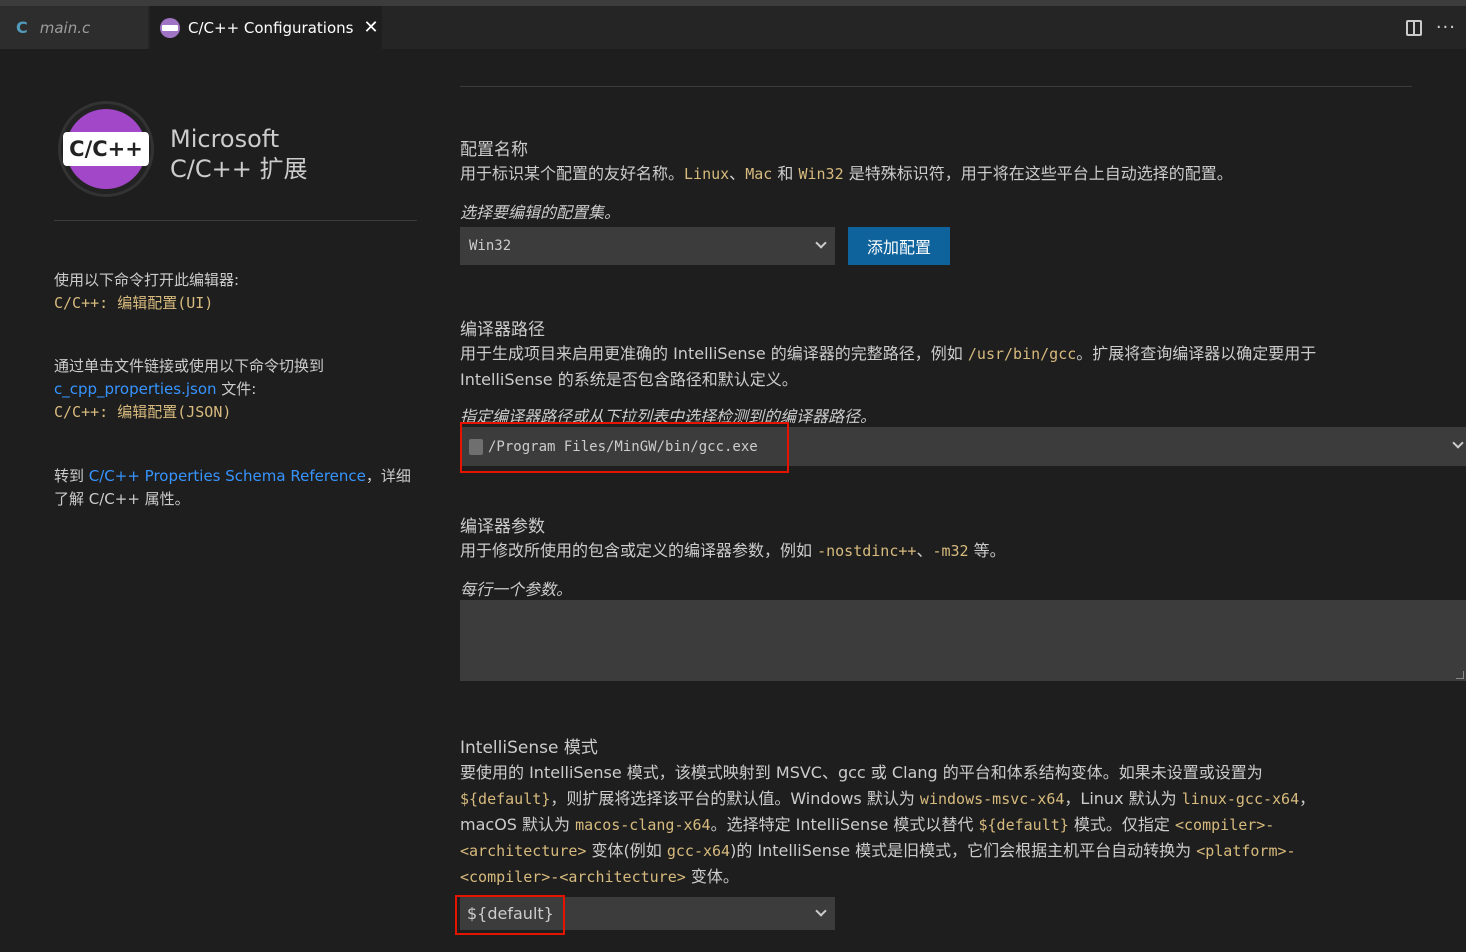 This screenshot has height=952, width=1466. What do you see at coordinates (698, 851) in the screenshot?
I see `code-gcc-x64: gcc-x64` at bounding box center [698, 851].